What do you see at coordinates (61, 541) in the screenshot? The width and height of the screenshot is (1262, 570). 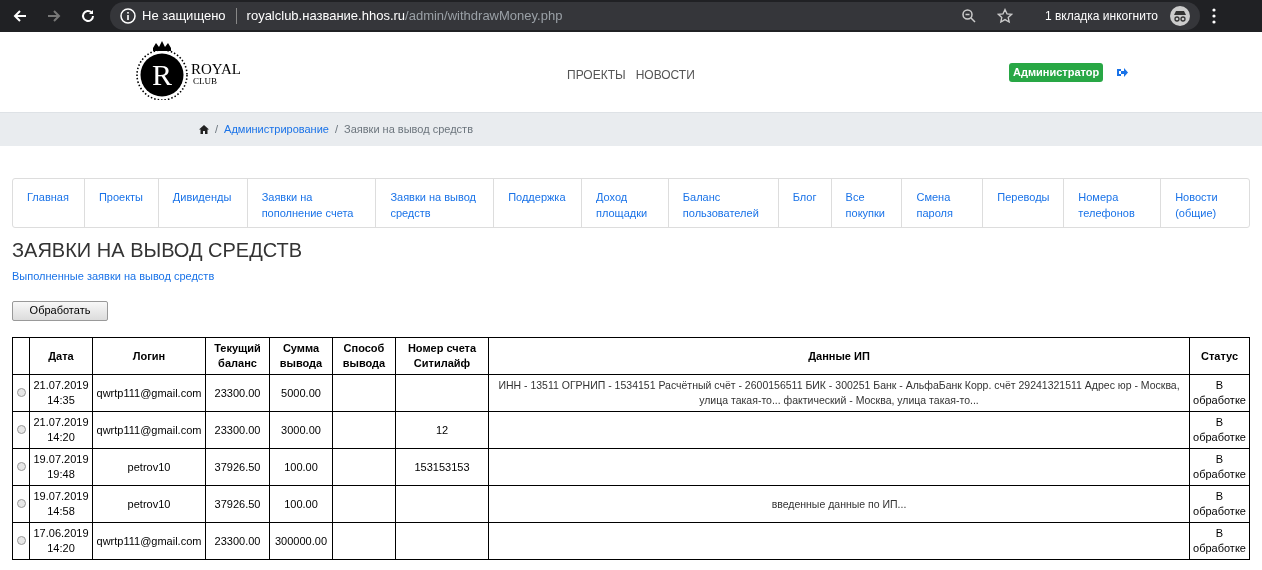 I see `table-cell: 17.06.2019 14:20` at bounding box center [61, 541].